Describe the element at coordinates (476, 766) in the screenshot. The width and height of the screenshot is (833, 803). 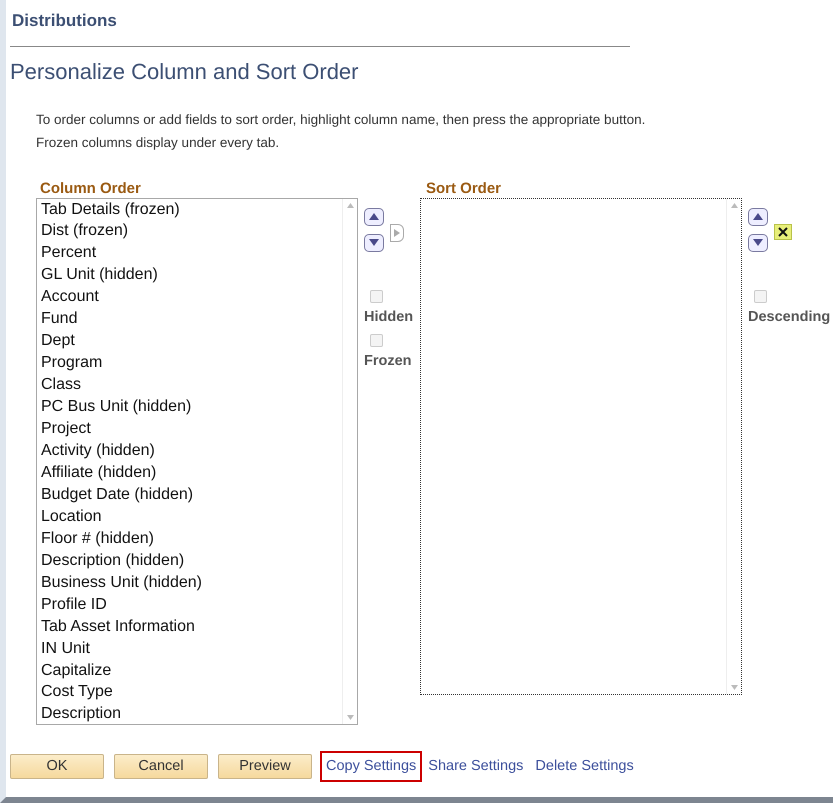
I see `settings-link: Share Settings` at that location.